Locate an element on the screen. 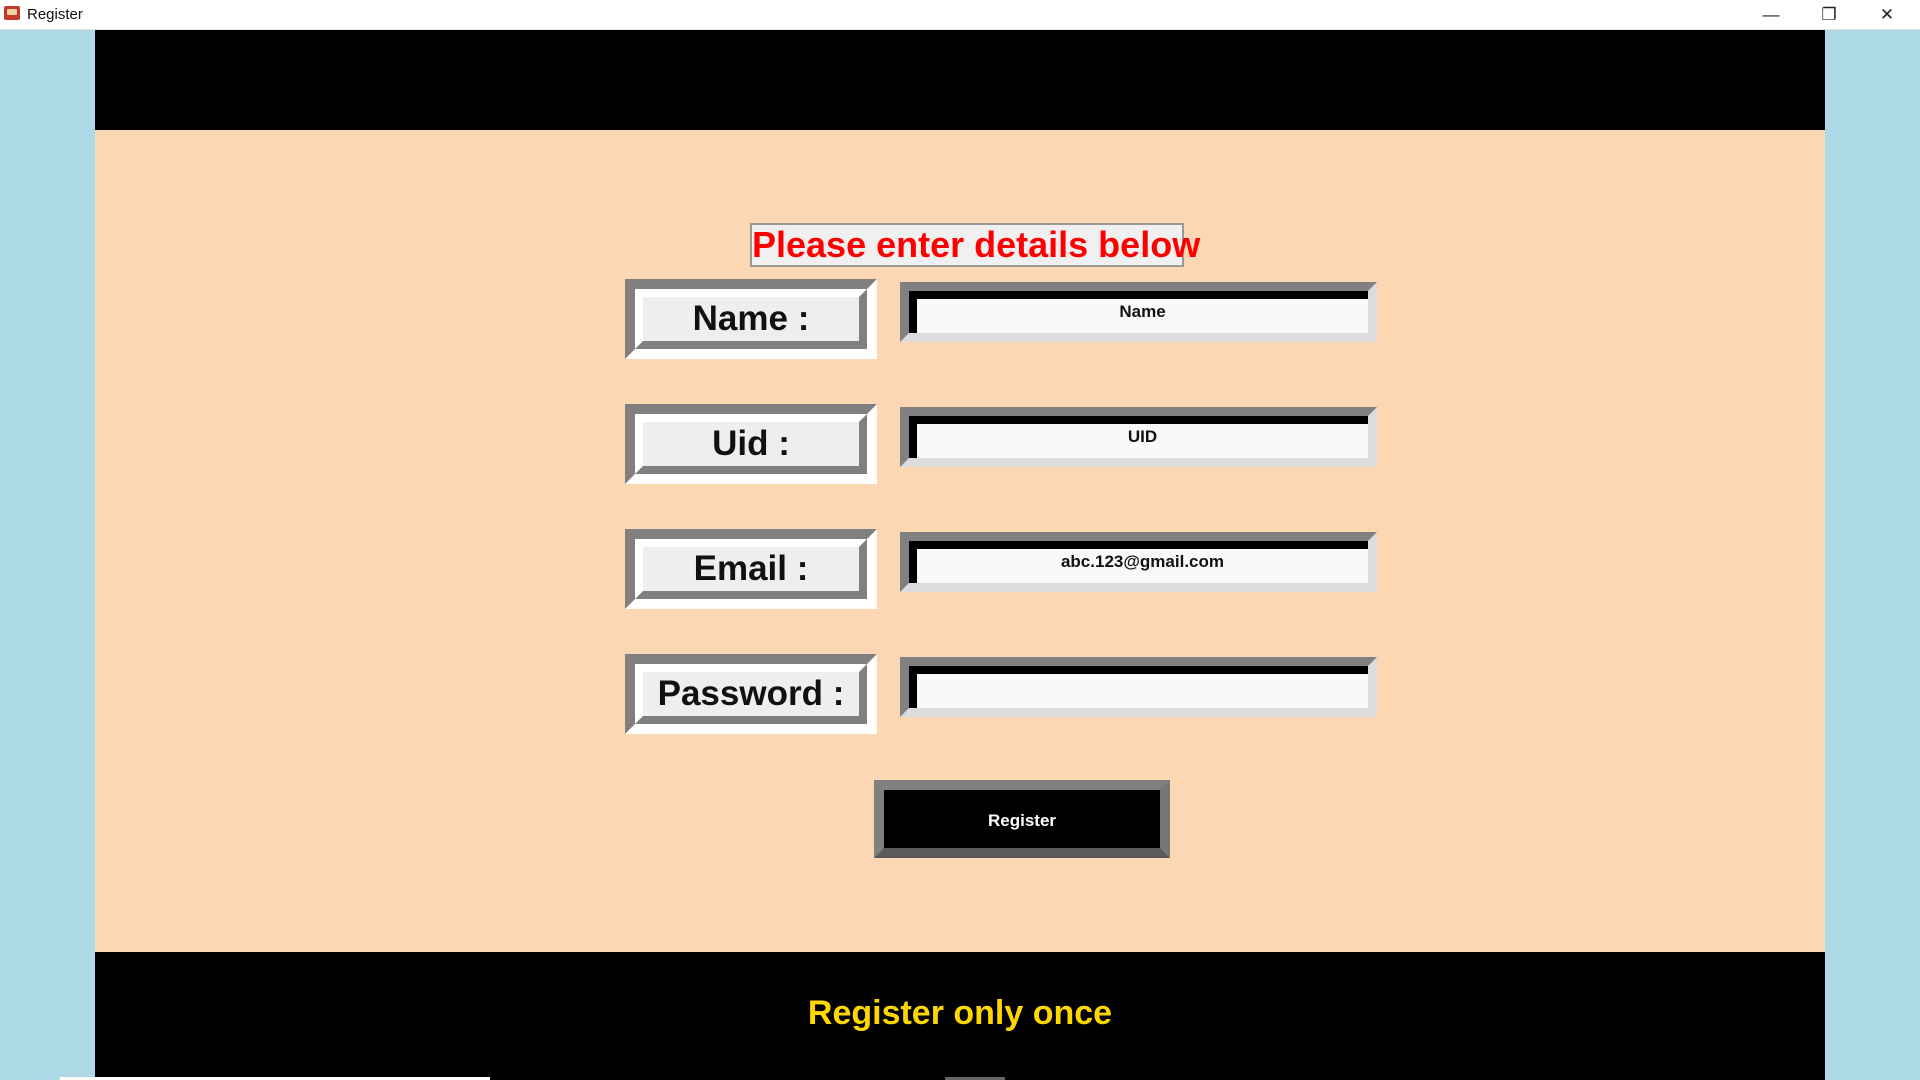 This screenshot has height=1080, width=1920. uid-label-box: Uid : is located at coordinates (751, 444).